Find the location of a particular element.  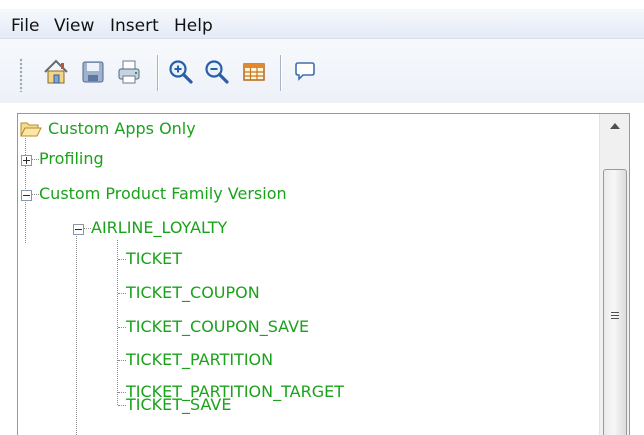

home-icon is located at coordinates (56, 72).